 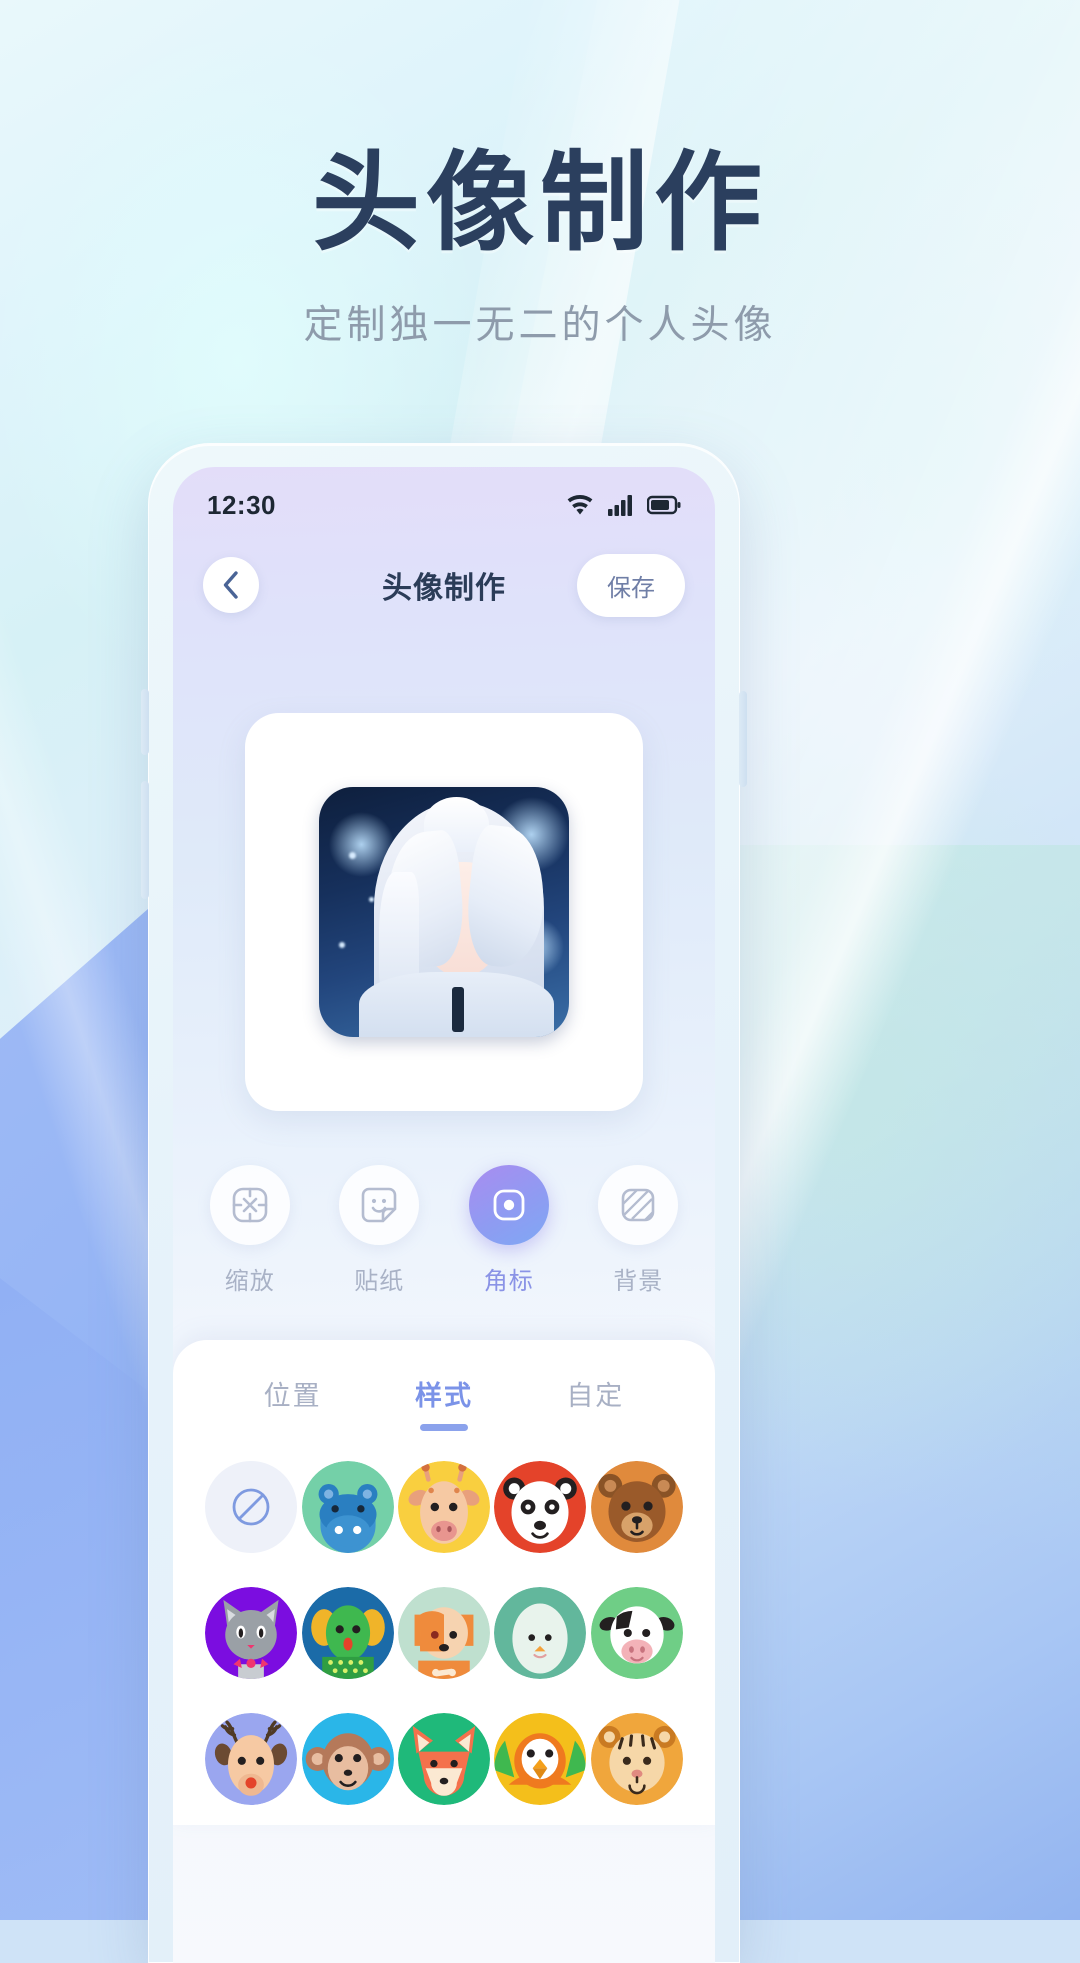 I want to click on cow-avatar-icon, so click(x=636, y=1633).